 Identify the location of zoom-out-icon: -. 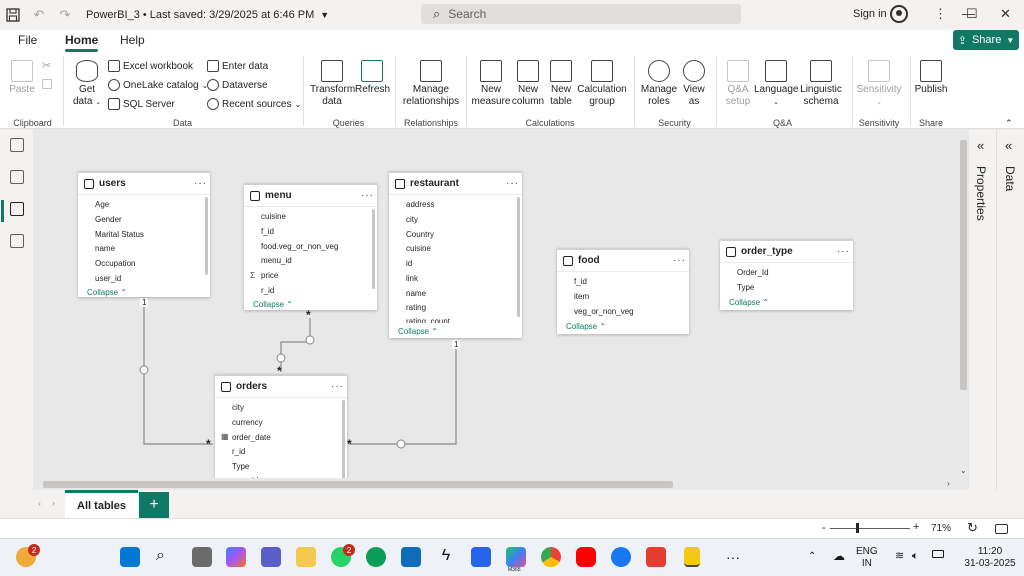
(824, 528).